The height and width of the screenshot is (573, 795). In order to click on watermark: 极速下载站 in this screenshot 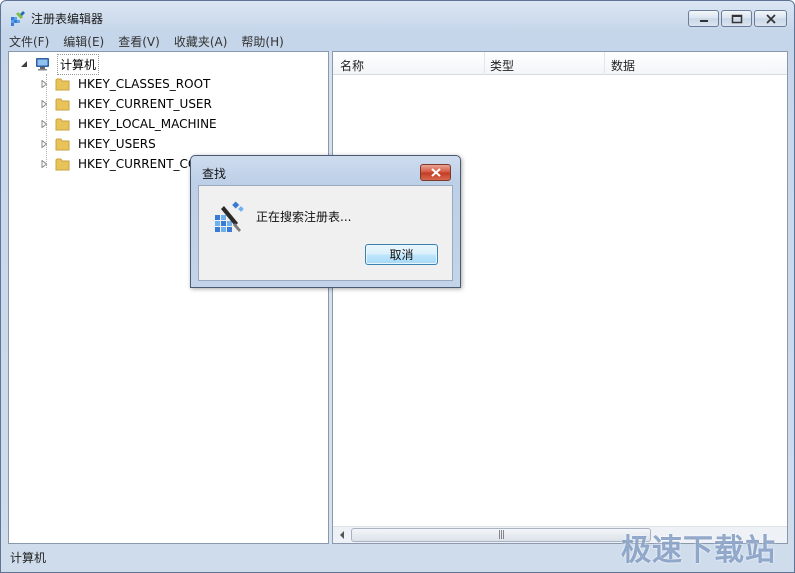, I will do `click(698, 550)`.